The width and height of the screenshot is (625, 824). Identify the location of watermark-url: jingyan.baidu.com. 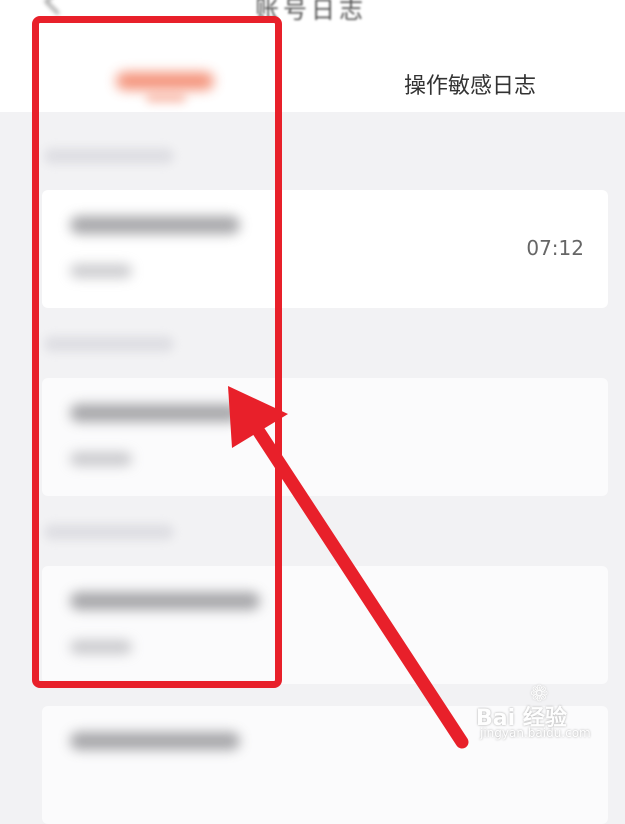
(535, 733).